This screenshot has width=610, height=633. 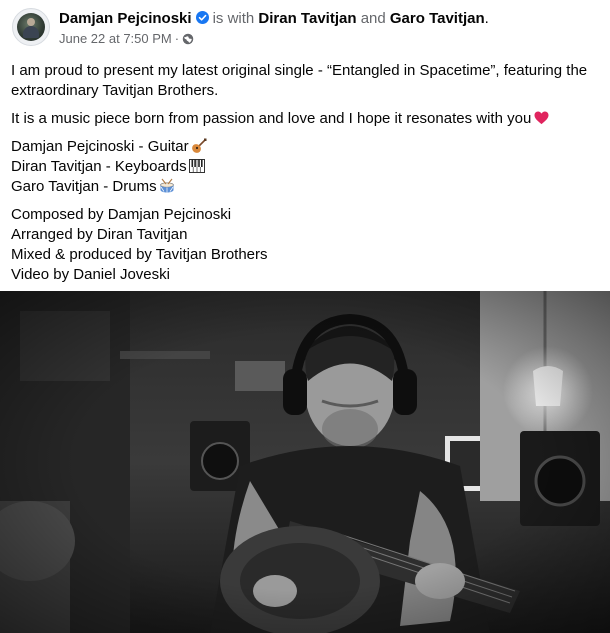 I want to click on musician-line-guitar: Damjan Pejcinoski - Guitar, so click(x=306, y=147).